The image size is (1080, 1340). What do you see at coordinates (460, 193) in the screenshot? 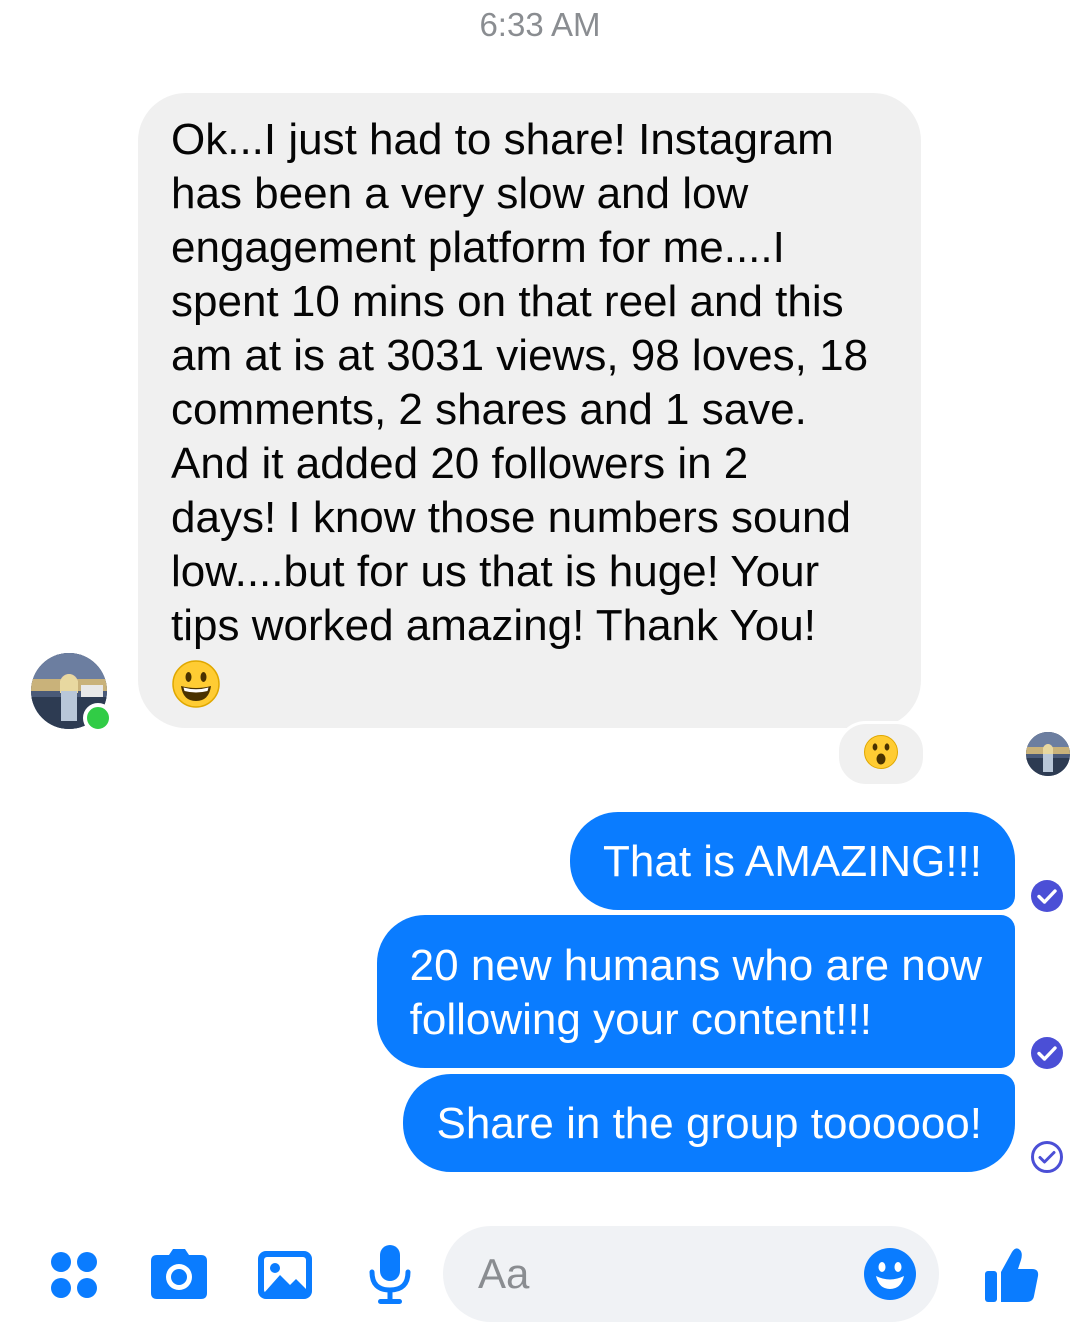
I see `message-line: has been a very slow and low` at bounding box center [460, 193].